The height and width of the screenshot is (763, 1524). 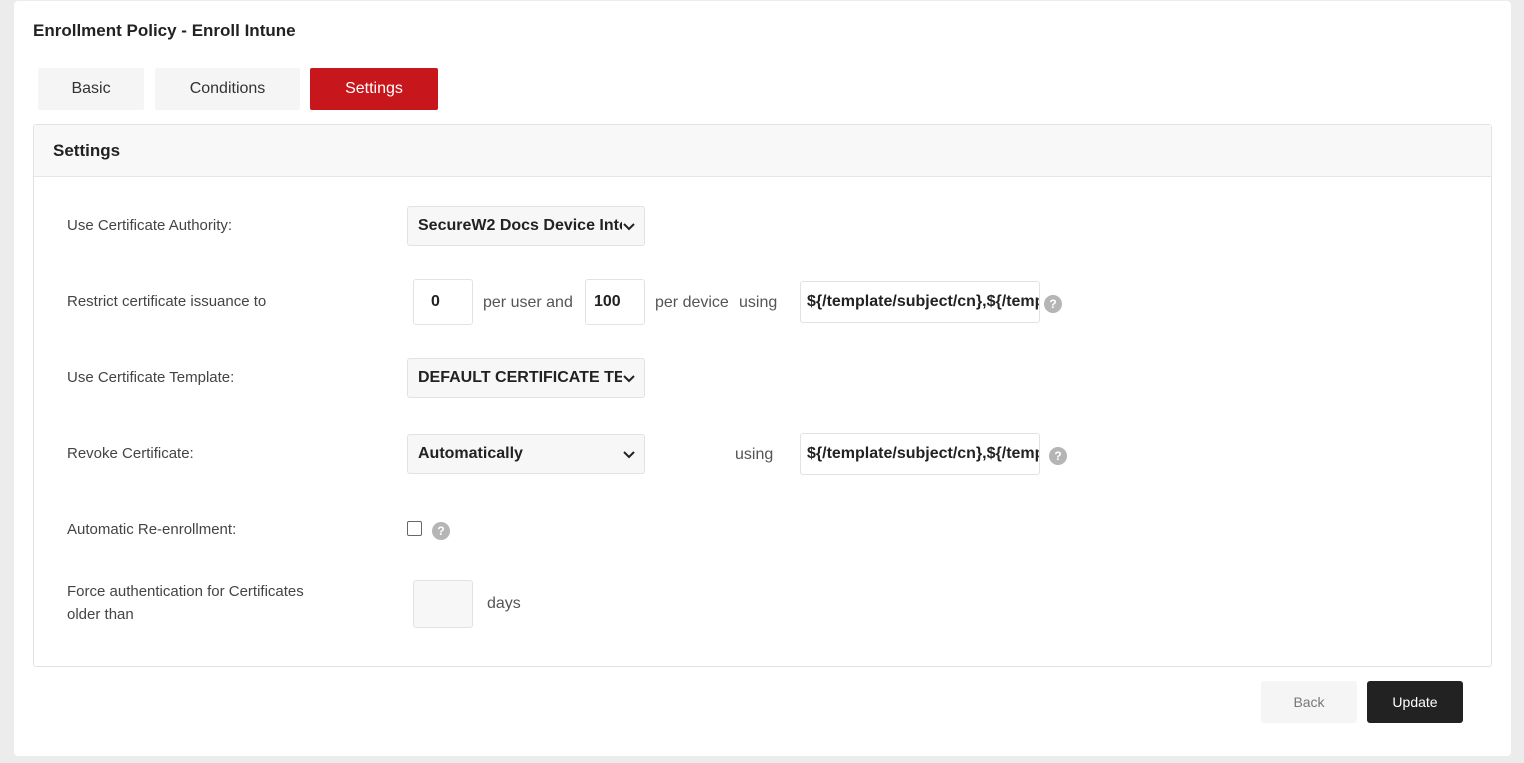 What do you see at coordinates (414, 528) in the screenshot?
I see `reenroll-checkbox` at bounding box center [414, 528].